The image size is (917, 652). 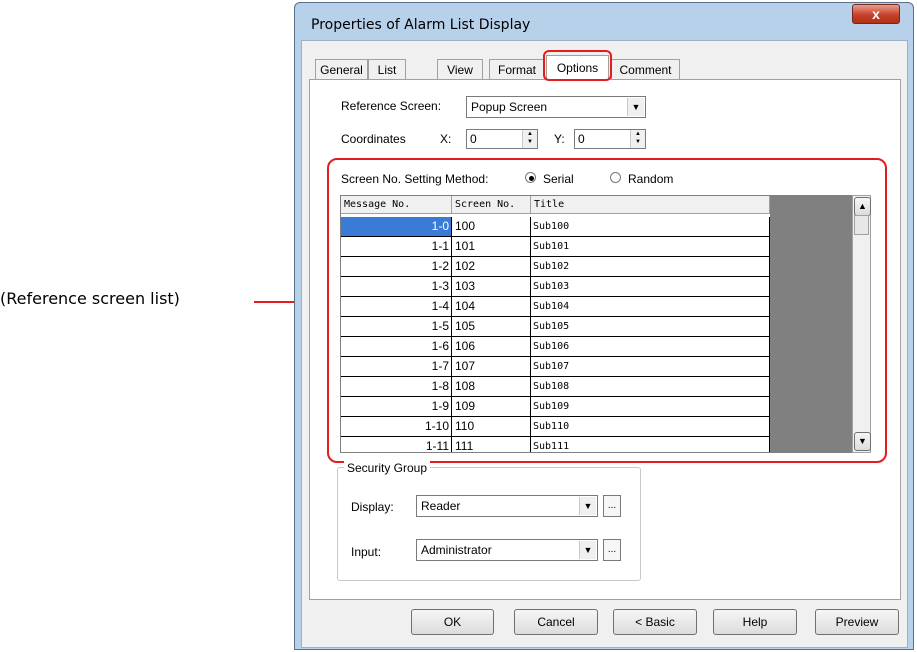 I want to click on display-group-value: Reader, so click(x=441, y=506).